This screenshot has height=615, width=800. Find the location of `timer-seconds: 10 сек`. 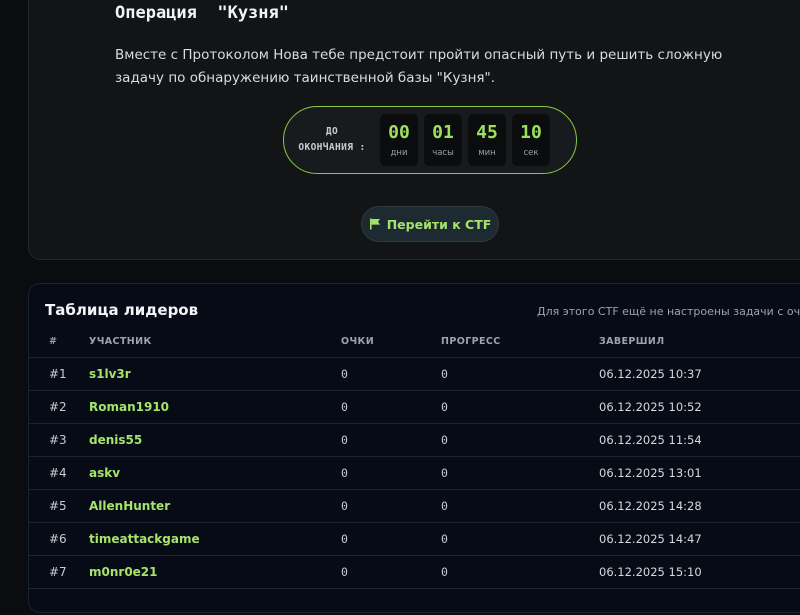

timer-seconds: 10 сек is located at coordinates (531, 140).